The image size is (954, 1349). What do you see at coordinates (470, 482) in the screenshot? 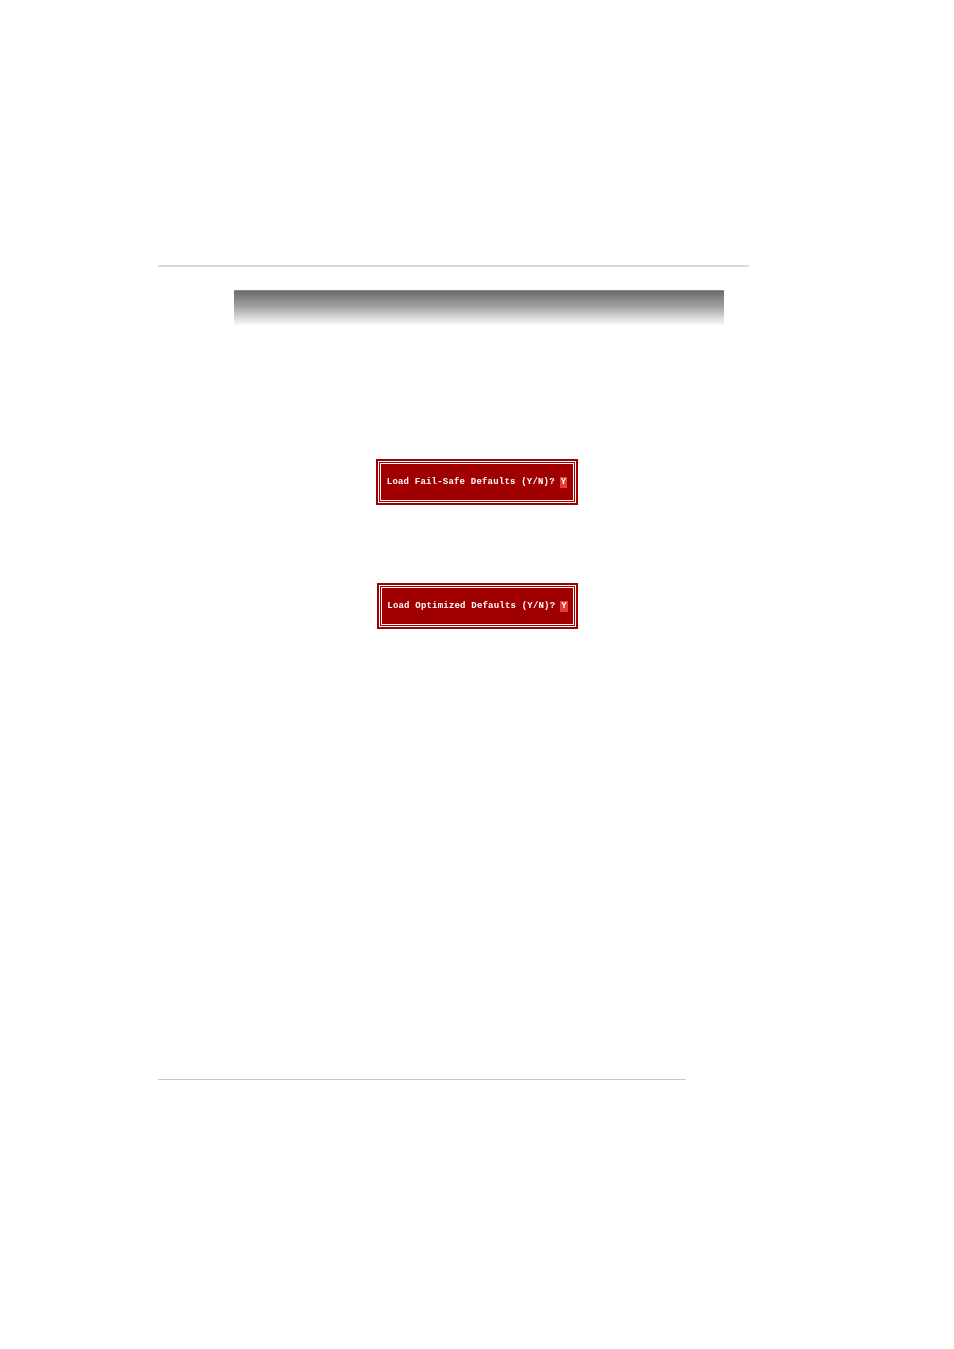
I see `prompt-text: Load Fail-Safe Defaults (Y/N)?` at bounding box center [470, 482].